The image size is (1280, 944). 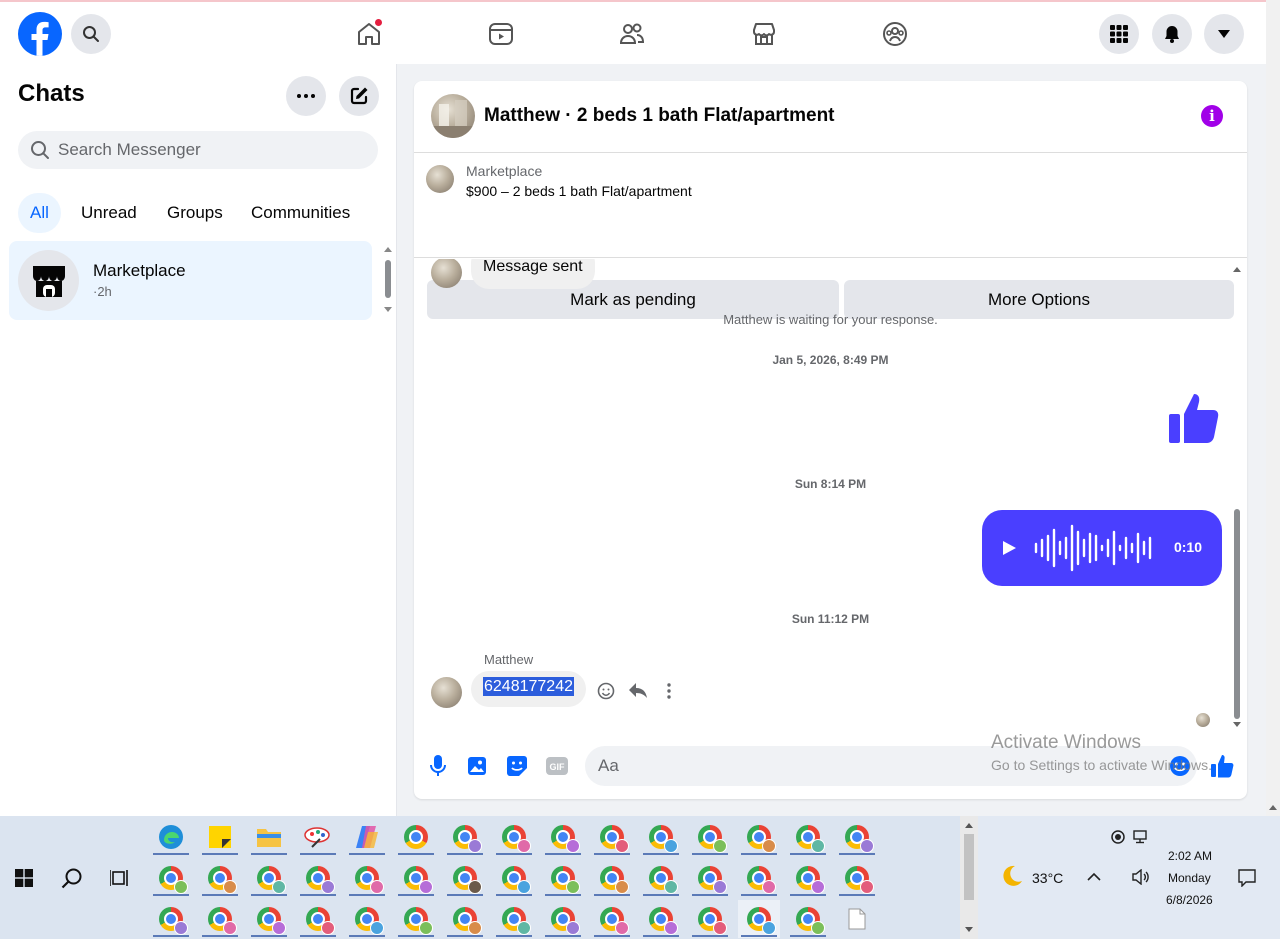 I want to click on paint-icon, so click(x=318, y=837).